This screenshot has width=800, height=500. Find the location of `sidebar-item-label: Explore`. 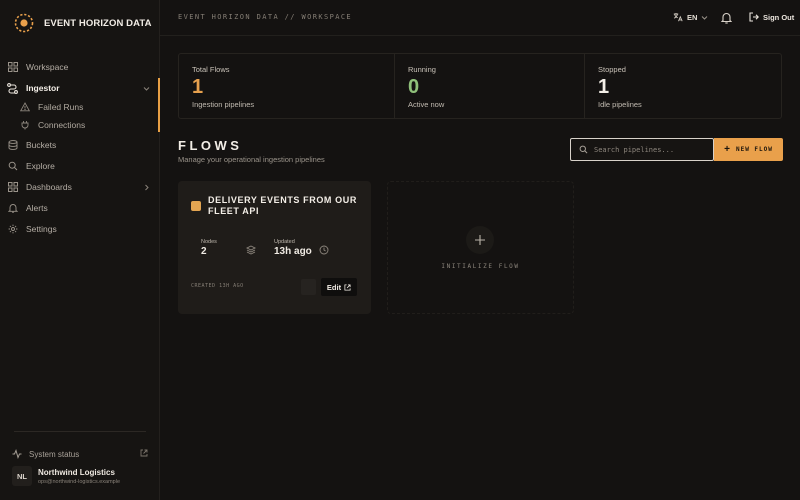

sidebar-item-label: Explore is located at coordinates (40, 166).